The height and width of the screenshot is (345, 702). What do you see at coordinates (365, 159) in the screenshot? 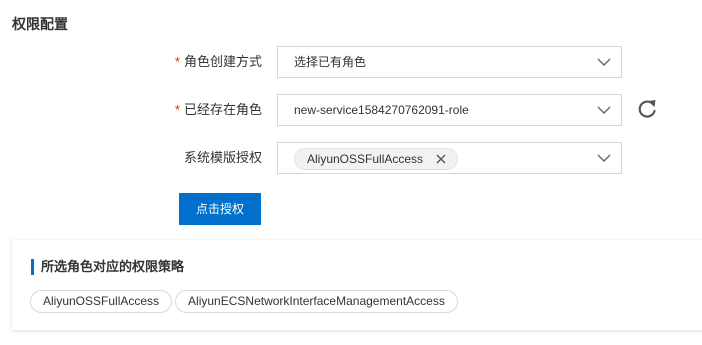
I see `selected-template-tag-label: AliyunOSSFullAccess` at bounding box center [365, 159].